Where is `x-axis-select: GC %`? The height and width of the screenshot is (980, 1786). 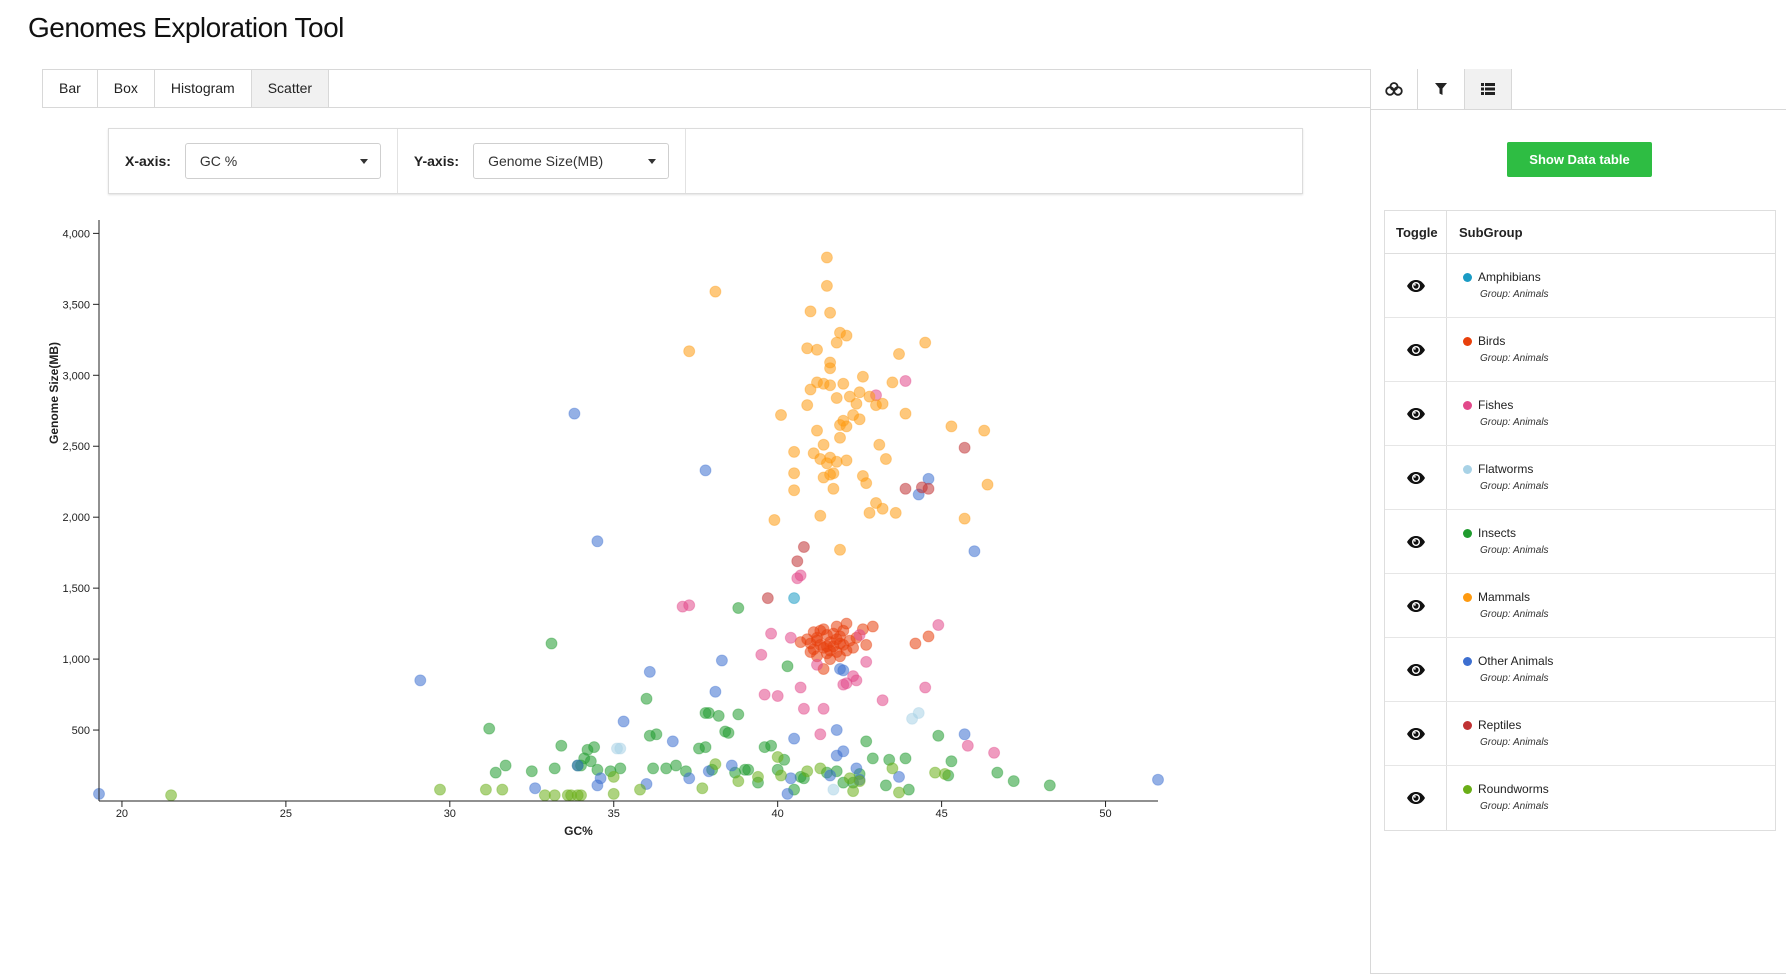 x-axis-select: GC % is located at coordinates (282, 161).